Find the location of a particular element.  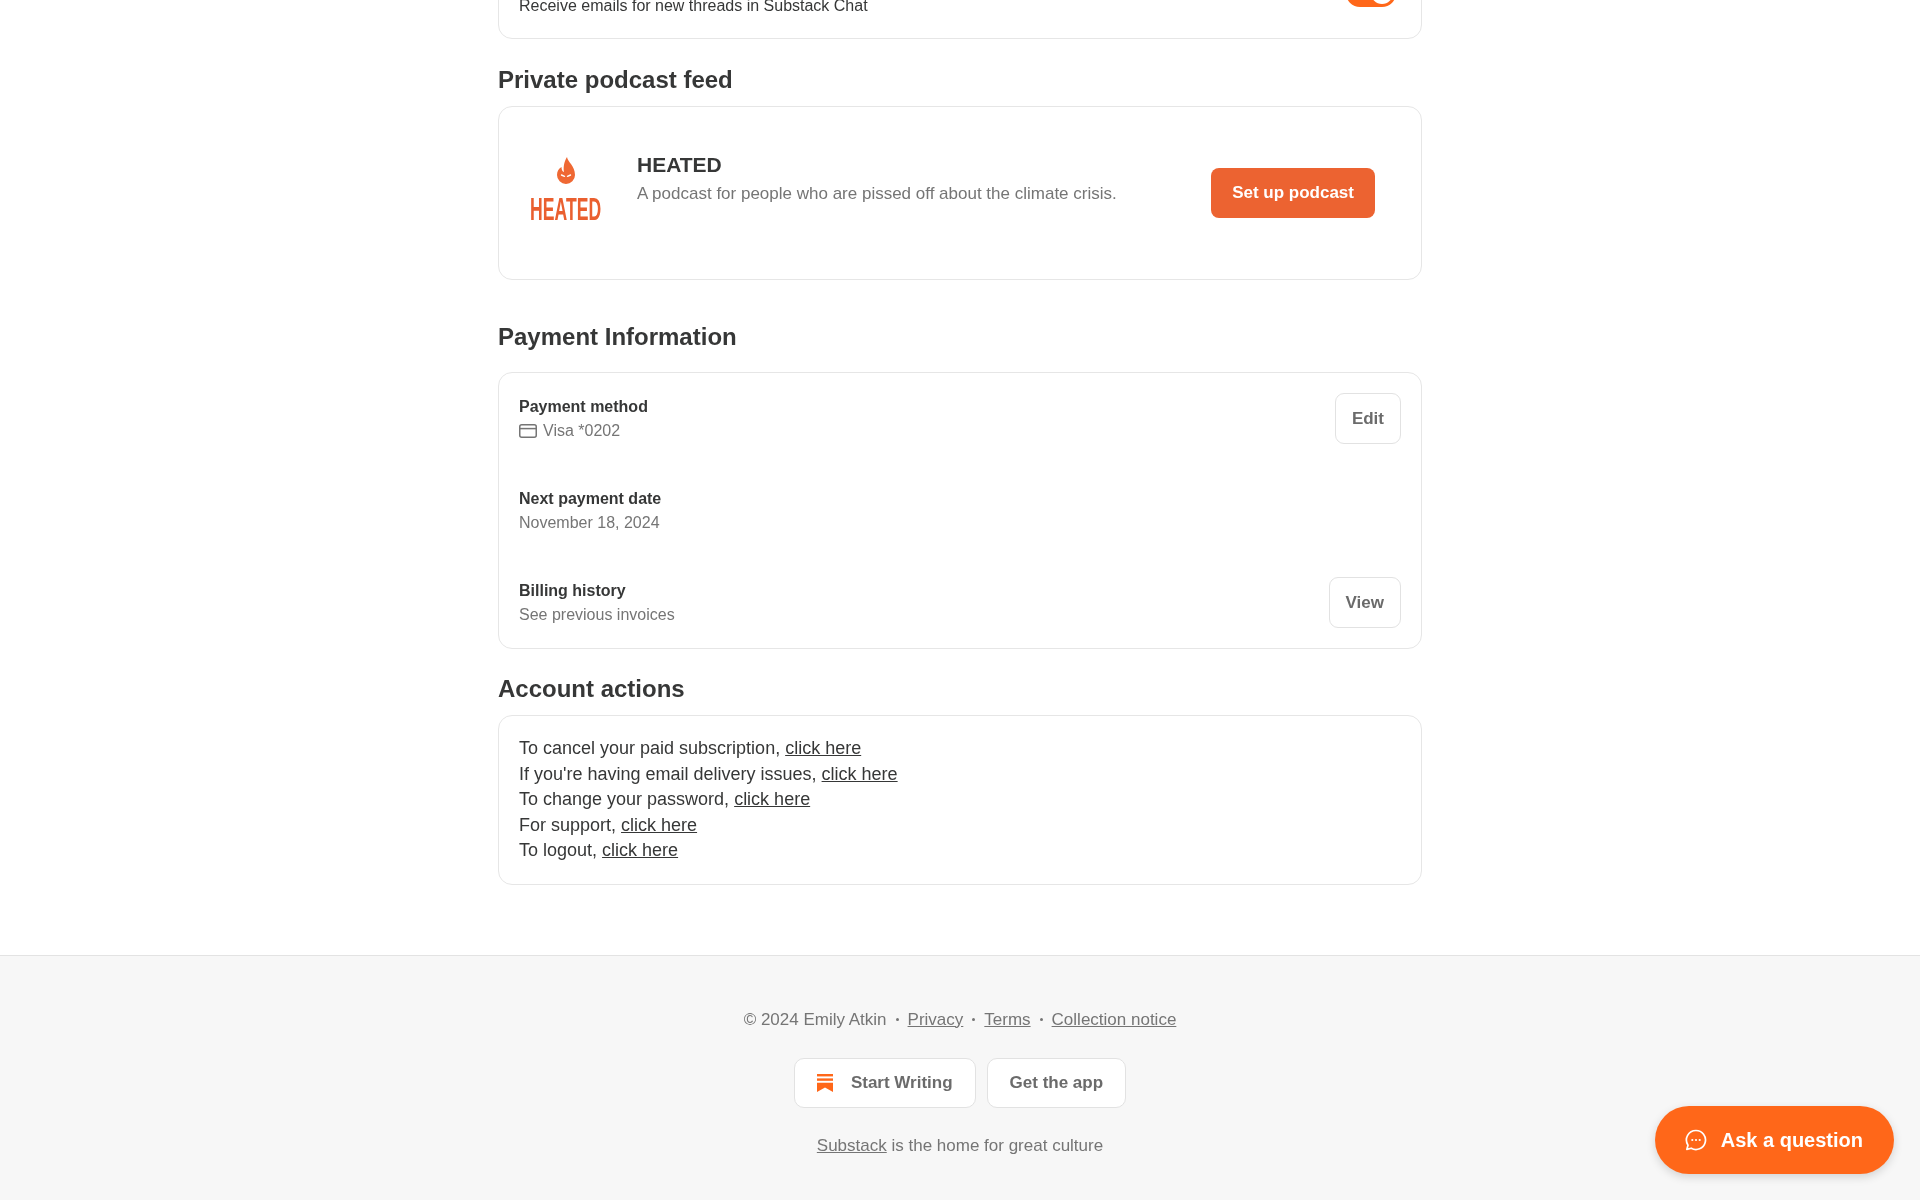

footer-tagline: Substack is the home for great culture is located at coordinates (960, 1145).